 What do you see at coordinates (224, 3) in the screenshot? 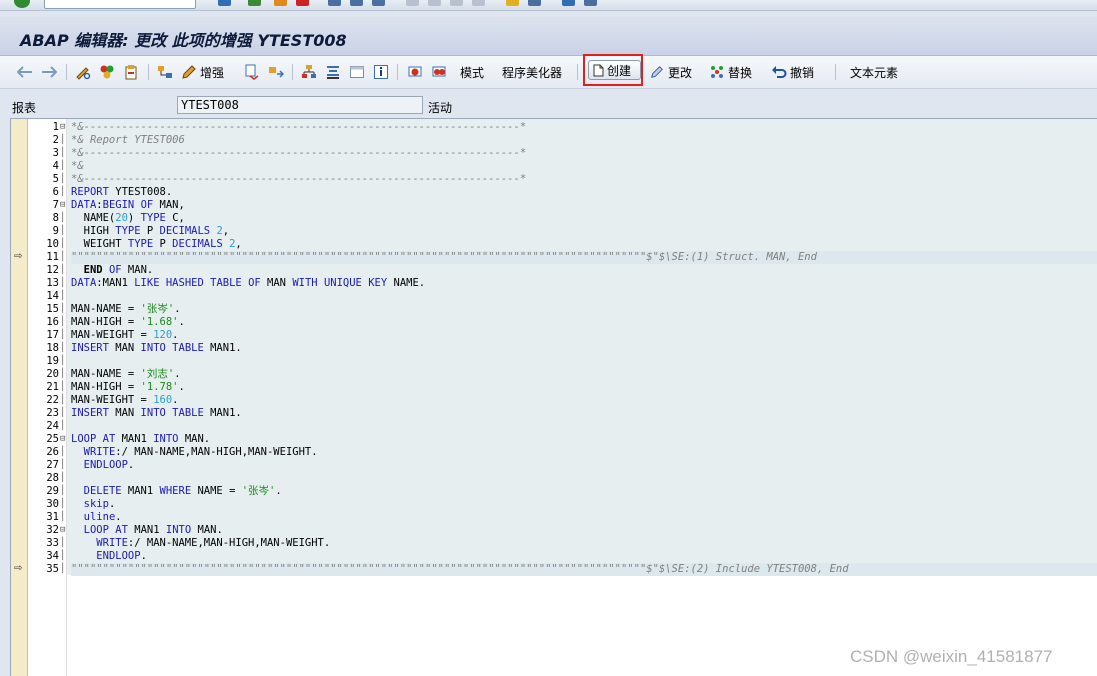
I see `save-icon` at bounding box center [224, 3].